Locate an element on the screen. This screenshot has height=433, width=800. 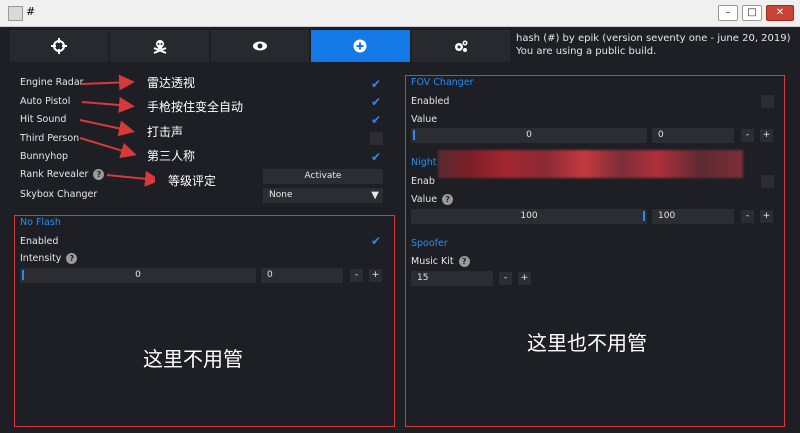
rank-activate-button: Activate is located at coordinates (323, 176).